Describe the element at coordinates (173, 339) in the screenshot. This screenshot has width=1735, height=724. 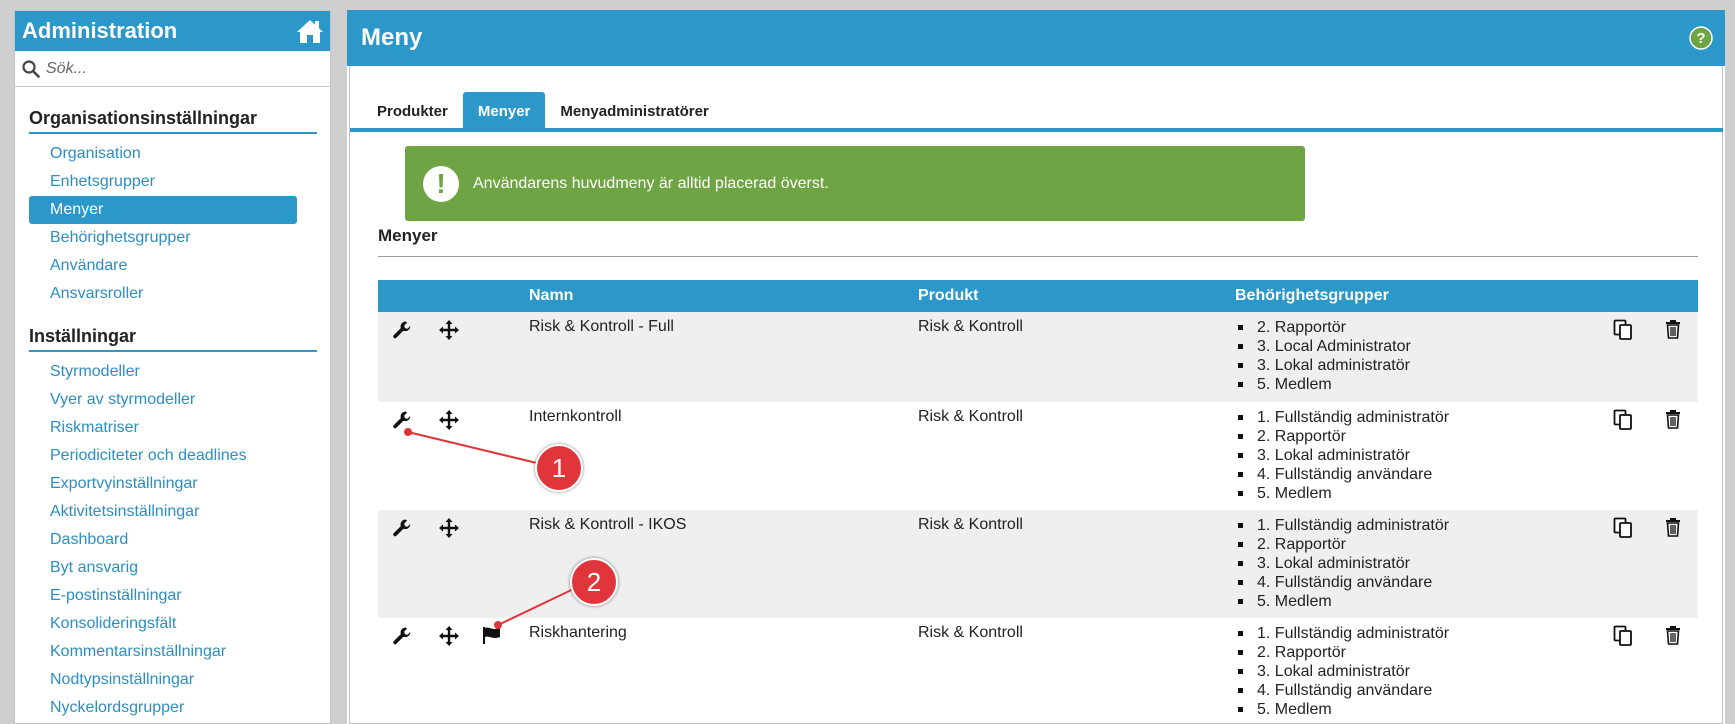
I see `sidebar-section-title: Inställningar` at that location.